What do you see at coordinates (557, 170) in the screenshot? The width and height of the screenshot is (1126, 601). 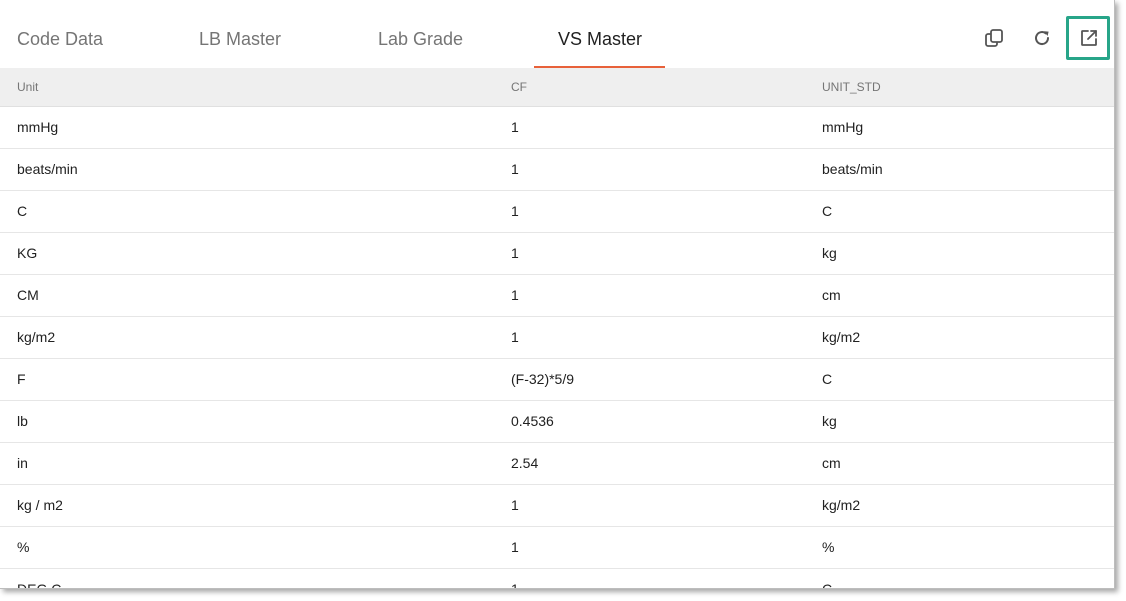 I see `table-row: beats/min 1 beats/min` at bounding box center [557, 170].